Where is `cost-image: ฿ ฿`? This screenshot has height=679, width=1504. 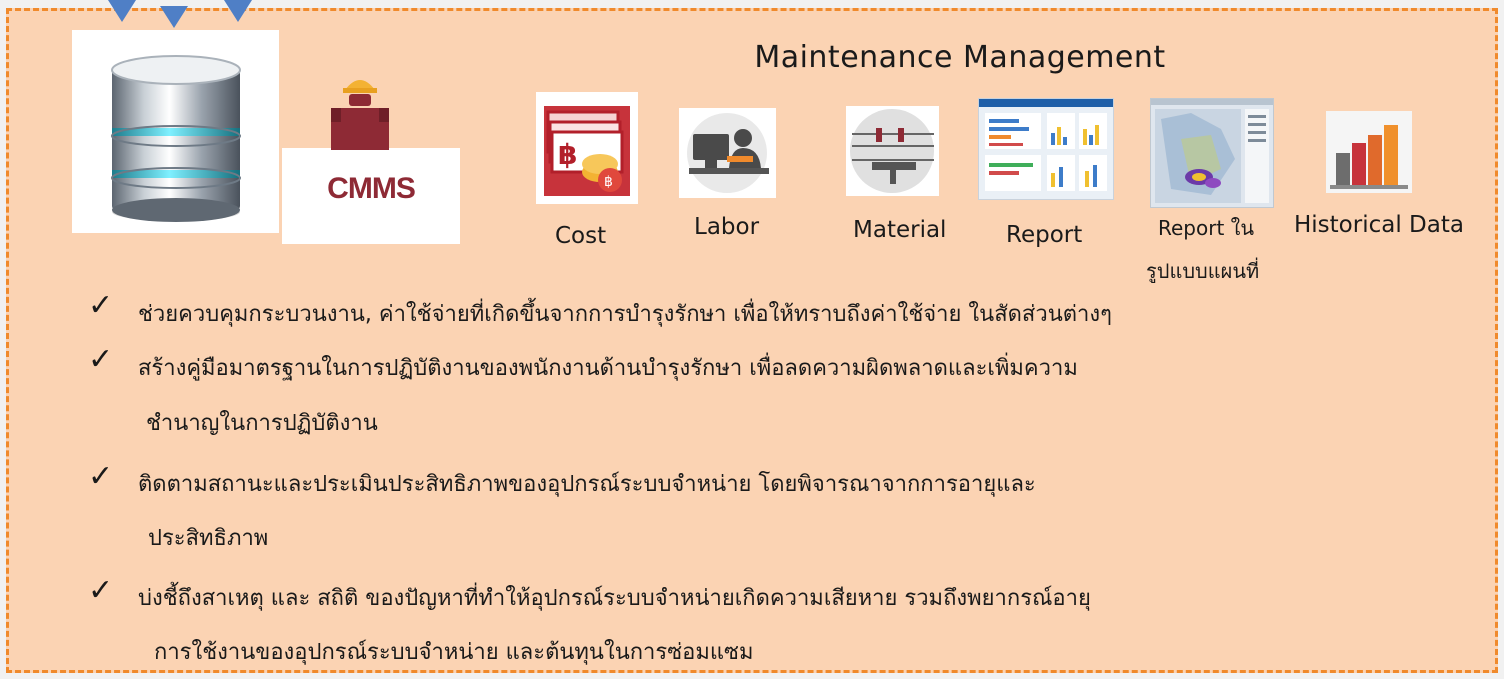 cost-image: ฿ ฿ is located at coordinates (587, 148).